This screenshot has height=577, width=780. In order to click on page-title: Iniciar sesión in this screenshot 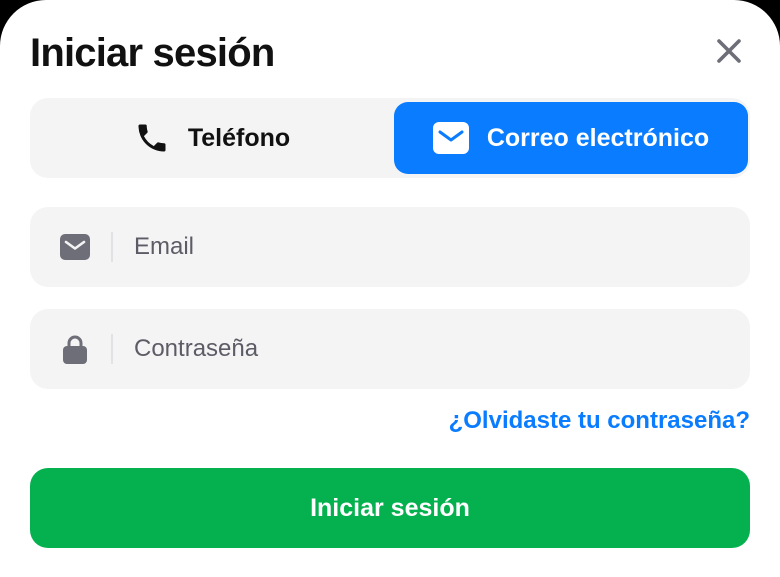, I will do `click(152, 53)`.